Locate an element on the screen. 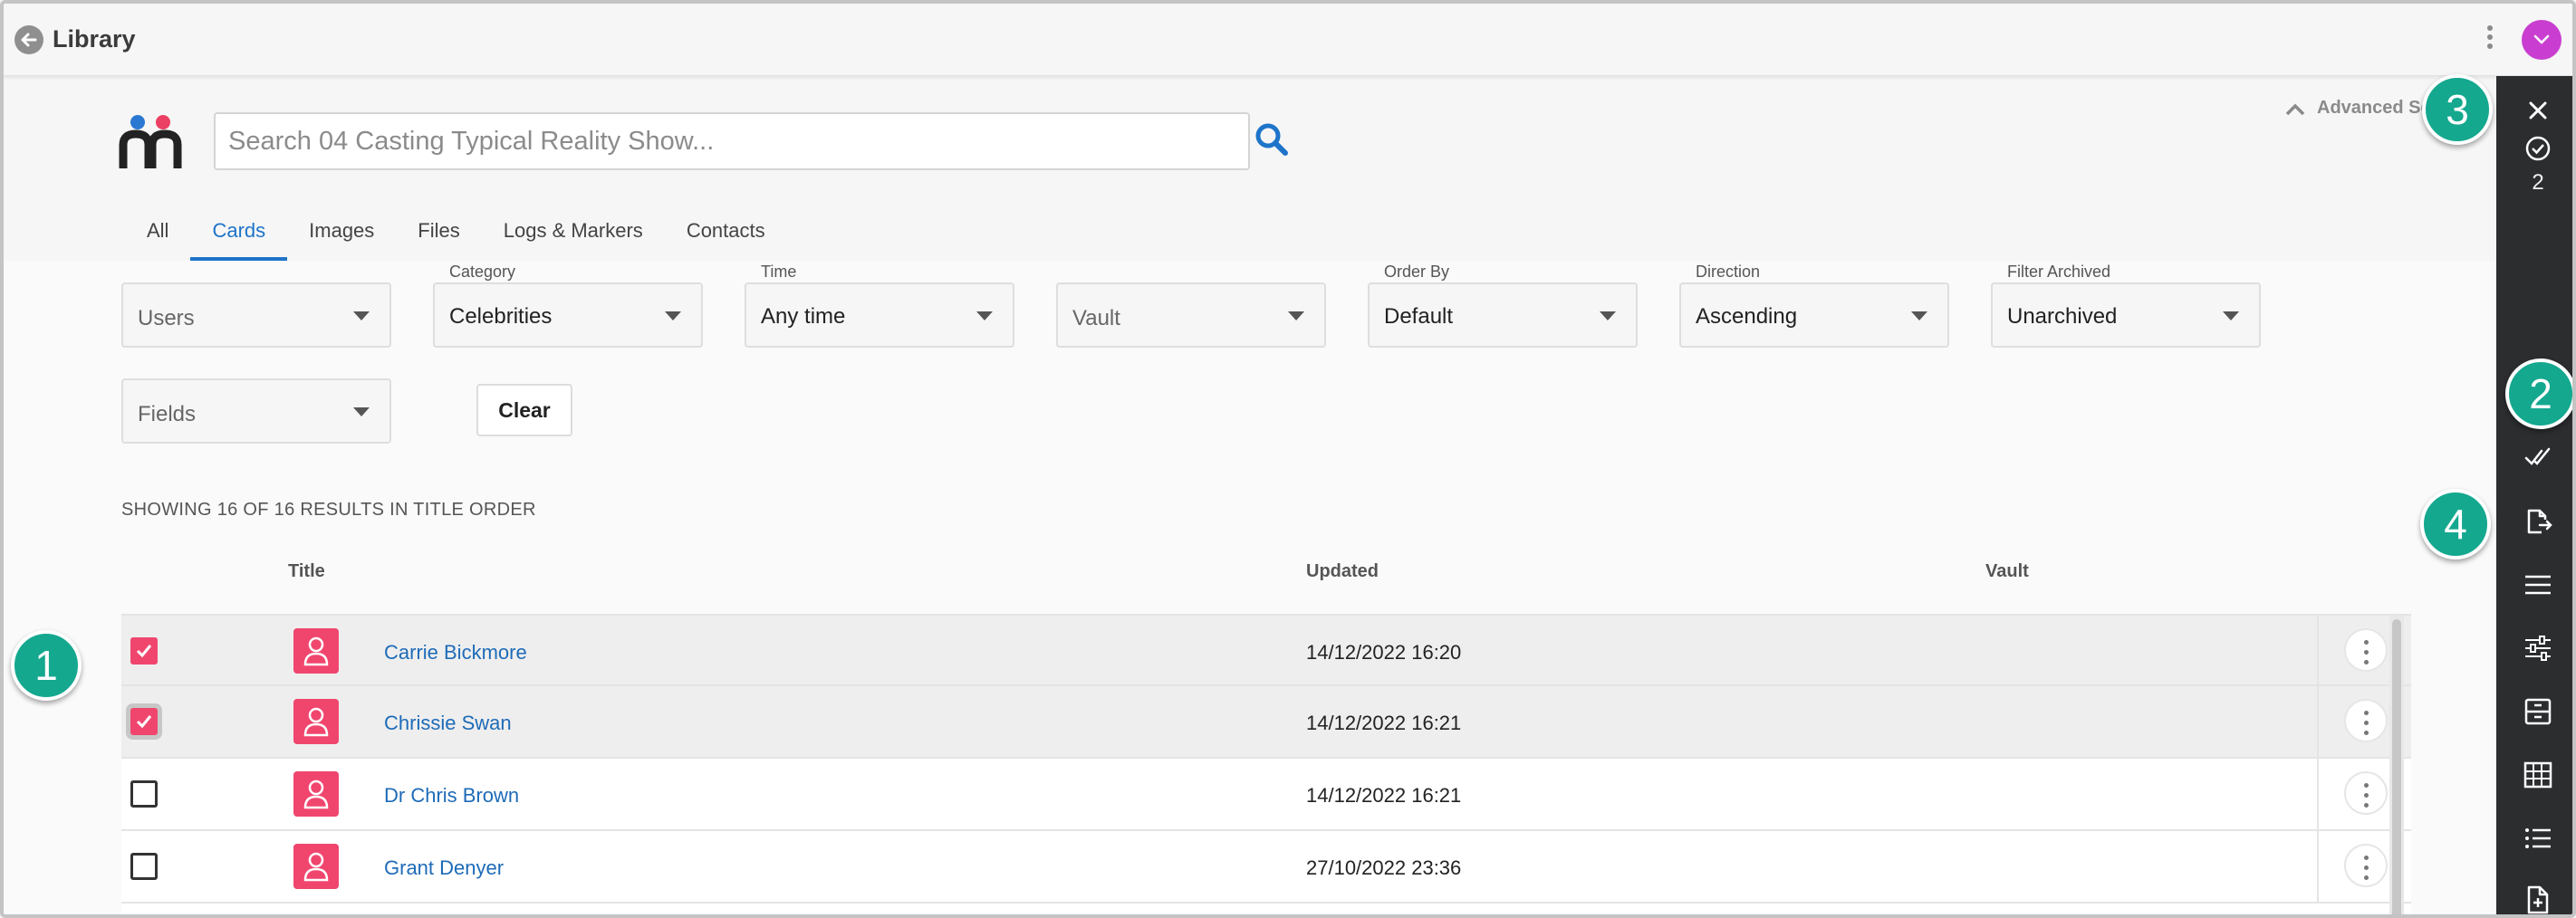  new-file-icon is located at coordinates (2538, 900).